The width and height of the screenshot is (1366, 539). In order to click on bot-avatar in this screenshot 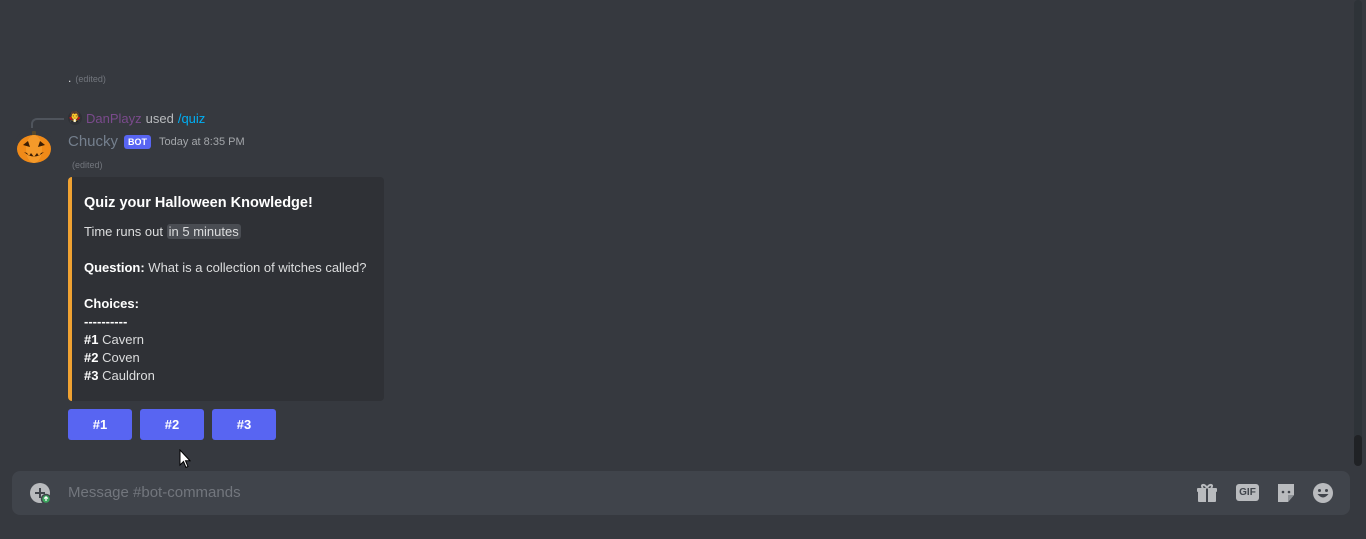, I will do `click(34, 148)`.